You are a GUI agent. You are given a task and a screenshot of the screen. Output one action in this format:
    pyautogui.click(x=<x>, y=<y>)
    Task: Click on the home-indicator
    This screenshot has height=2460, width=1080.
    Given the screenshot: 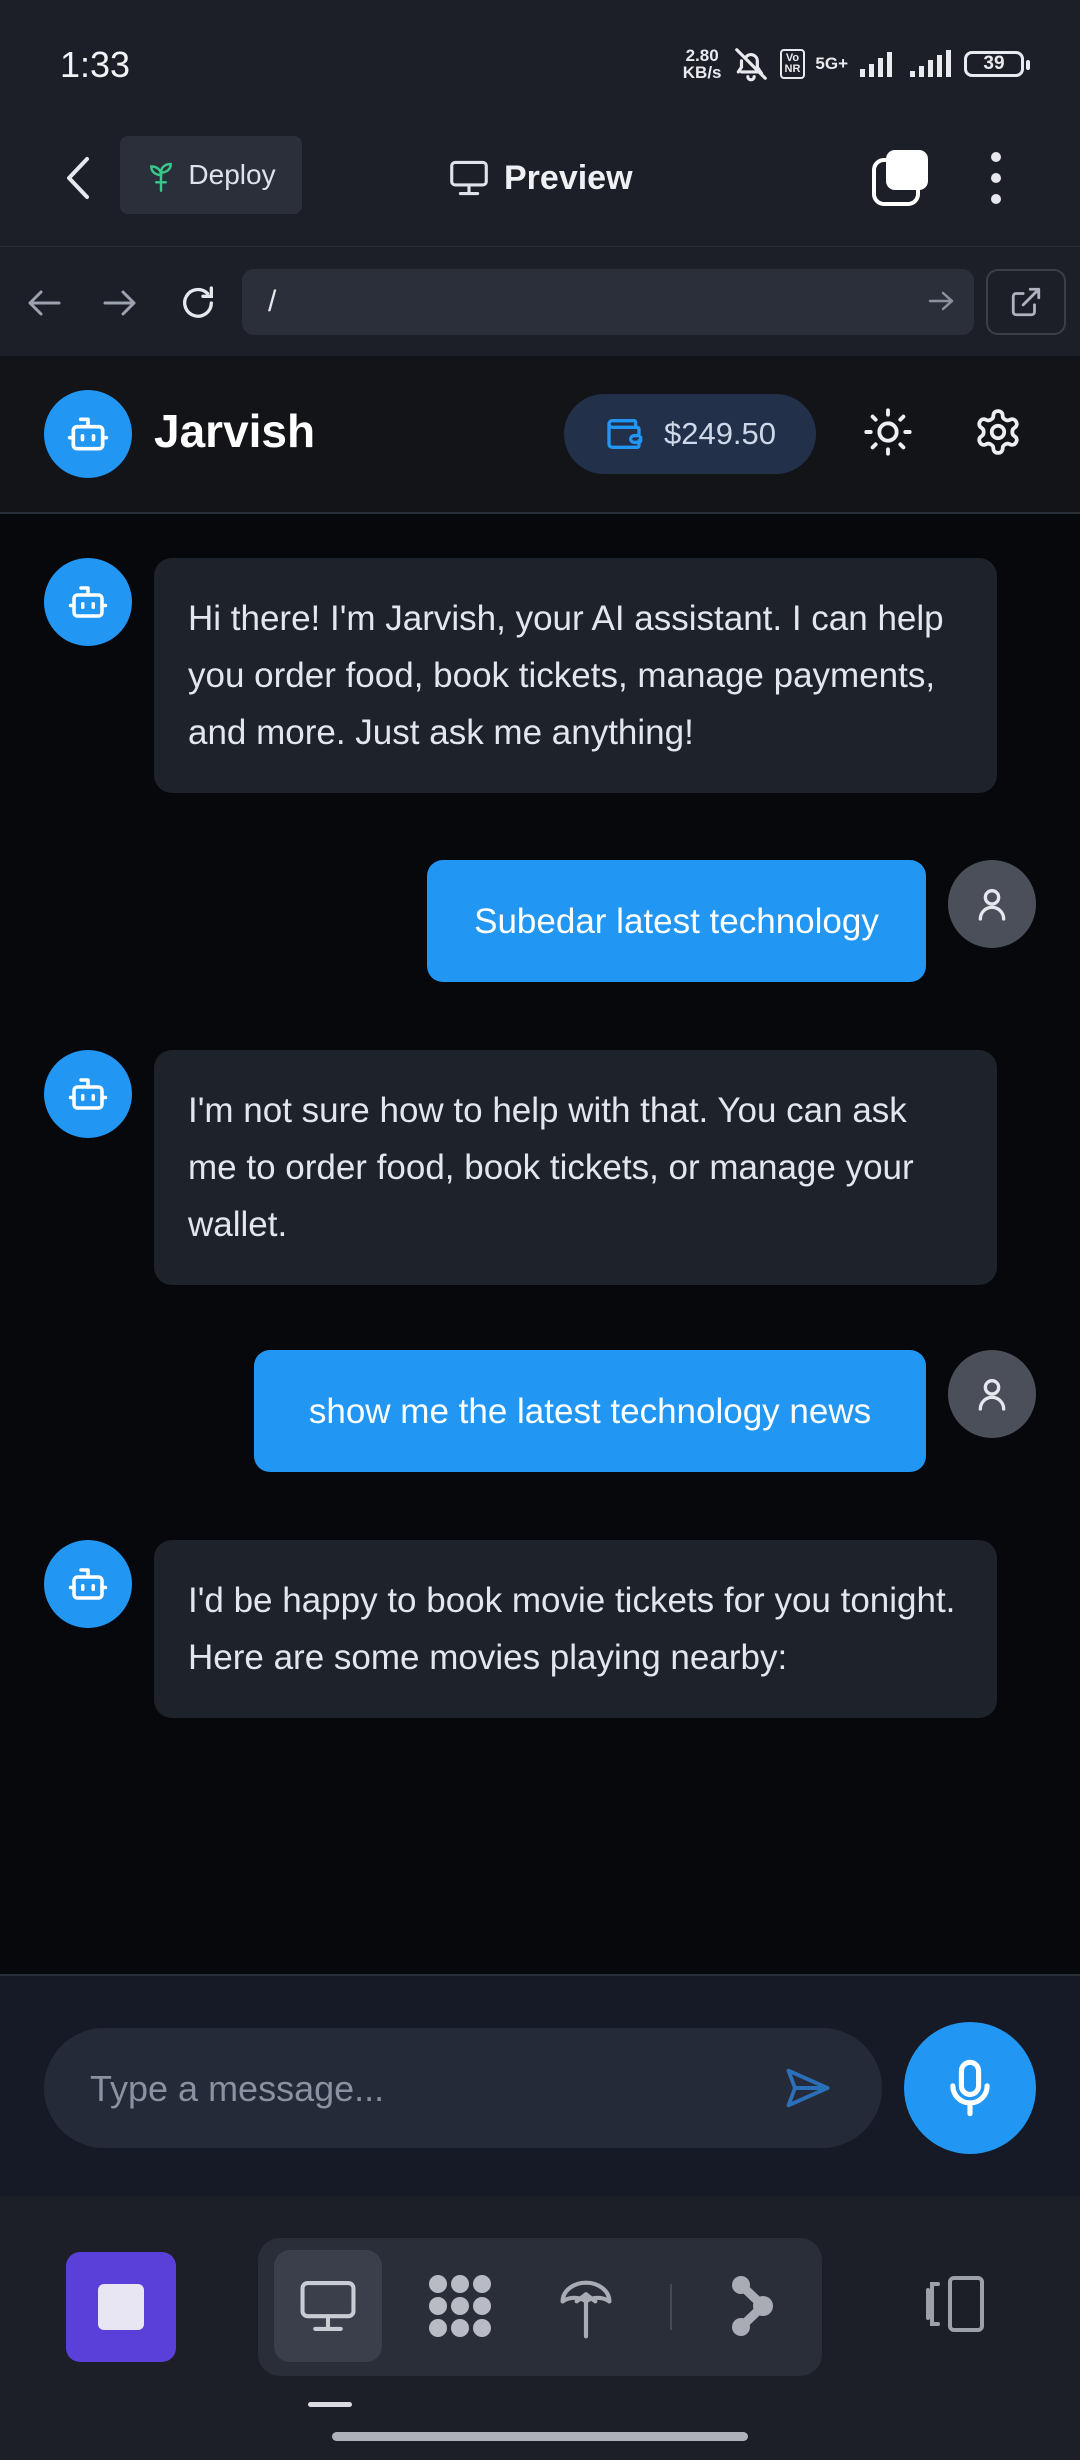 What is the action you would take?
    pyautogui.click(x=540, y=2436)
    